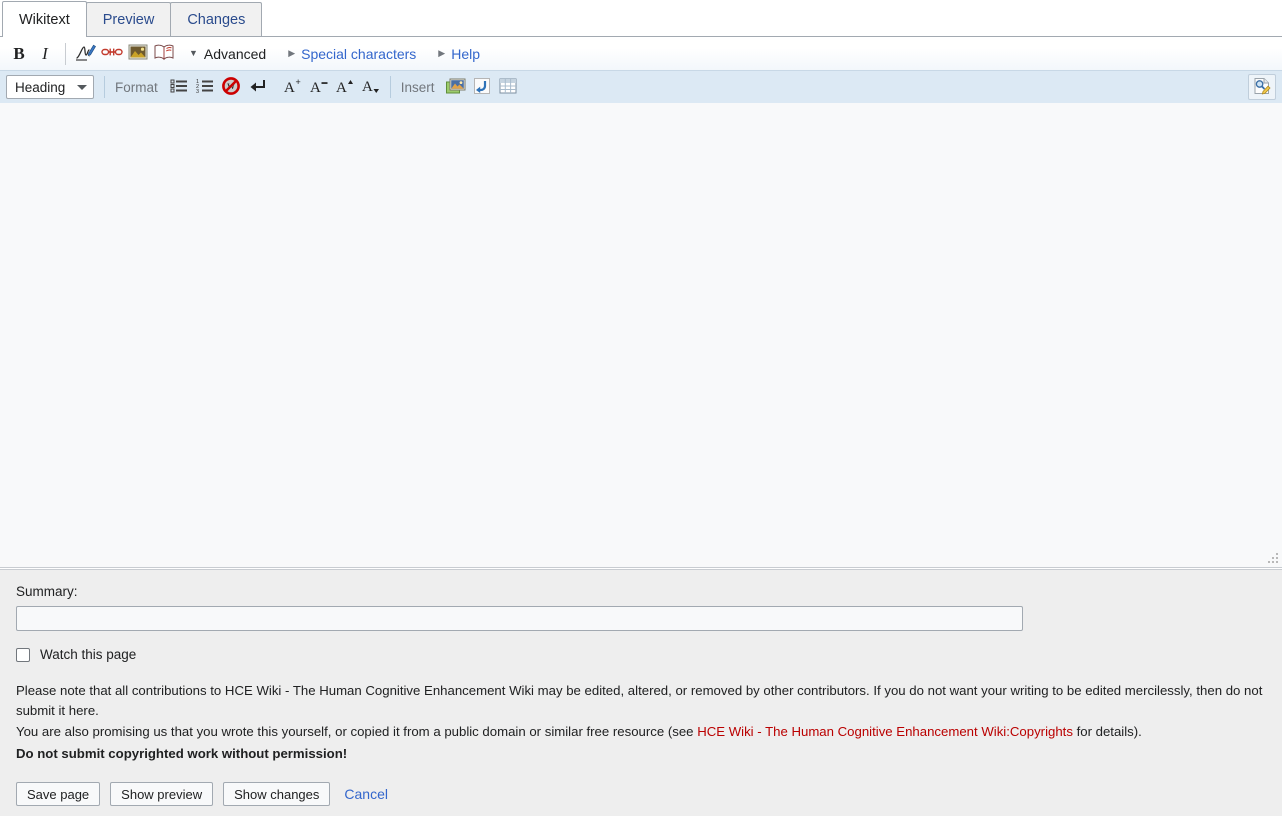  I want to click on table-icon, so click(508, 87).